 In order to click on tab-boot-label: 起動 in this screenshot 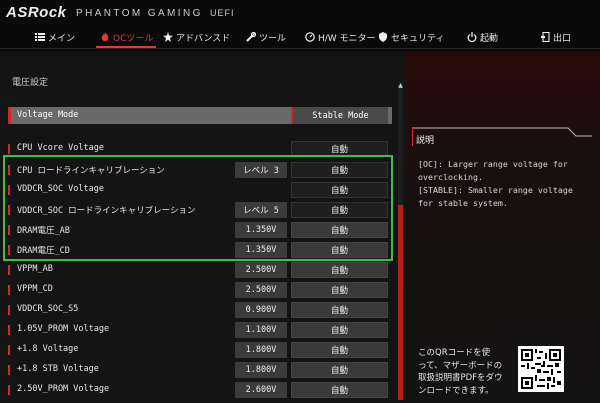, I will do `click(489, 38)`.